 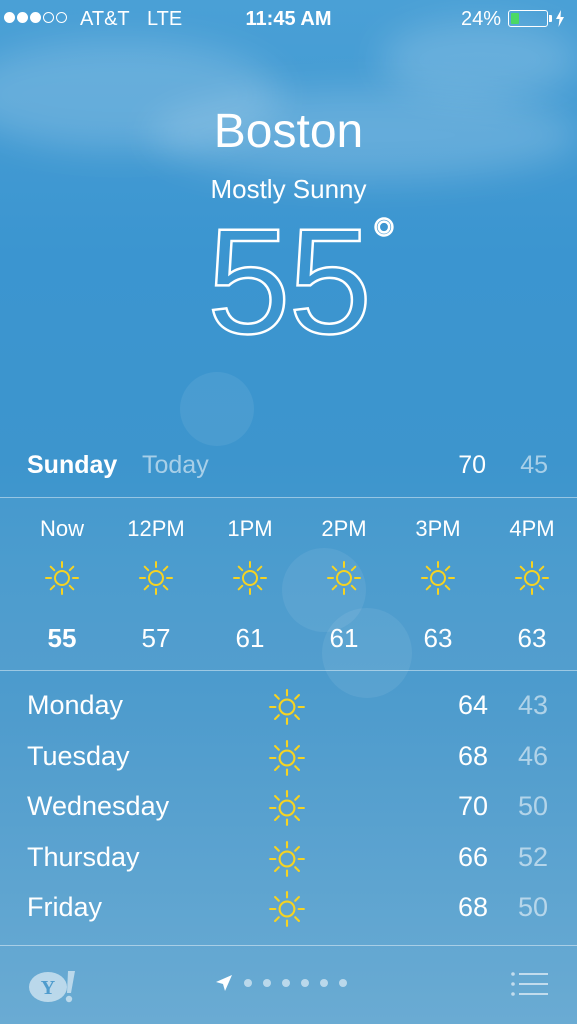 What do you see at coordinates (472, 856) in the screenshot?
I see `day-high-temp: 66` at bounding box center [472, 856].